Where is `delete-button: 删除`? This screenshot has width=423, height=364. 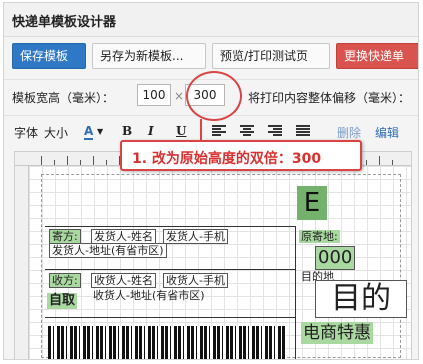 delete-button: 删除 is located at coordinates (349, 132).